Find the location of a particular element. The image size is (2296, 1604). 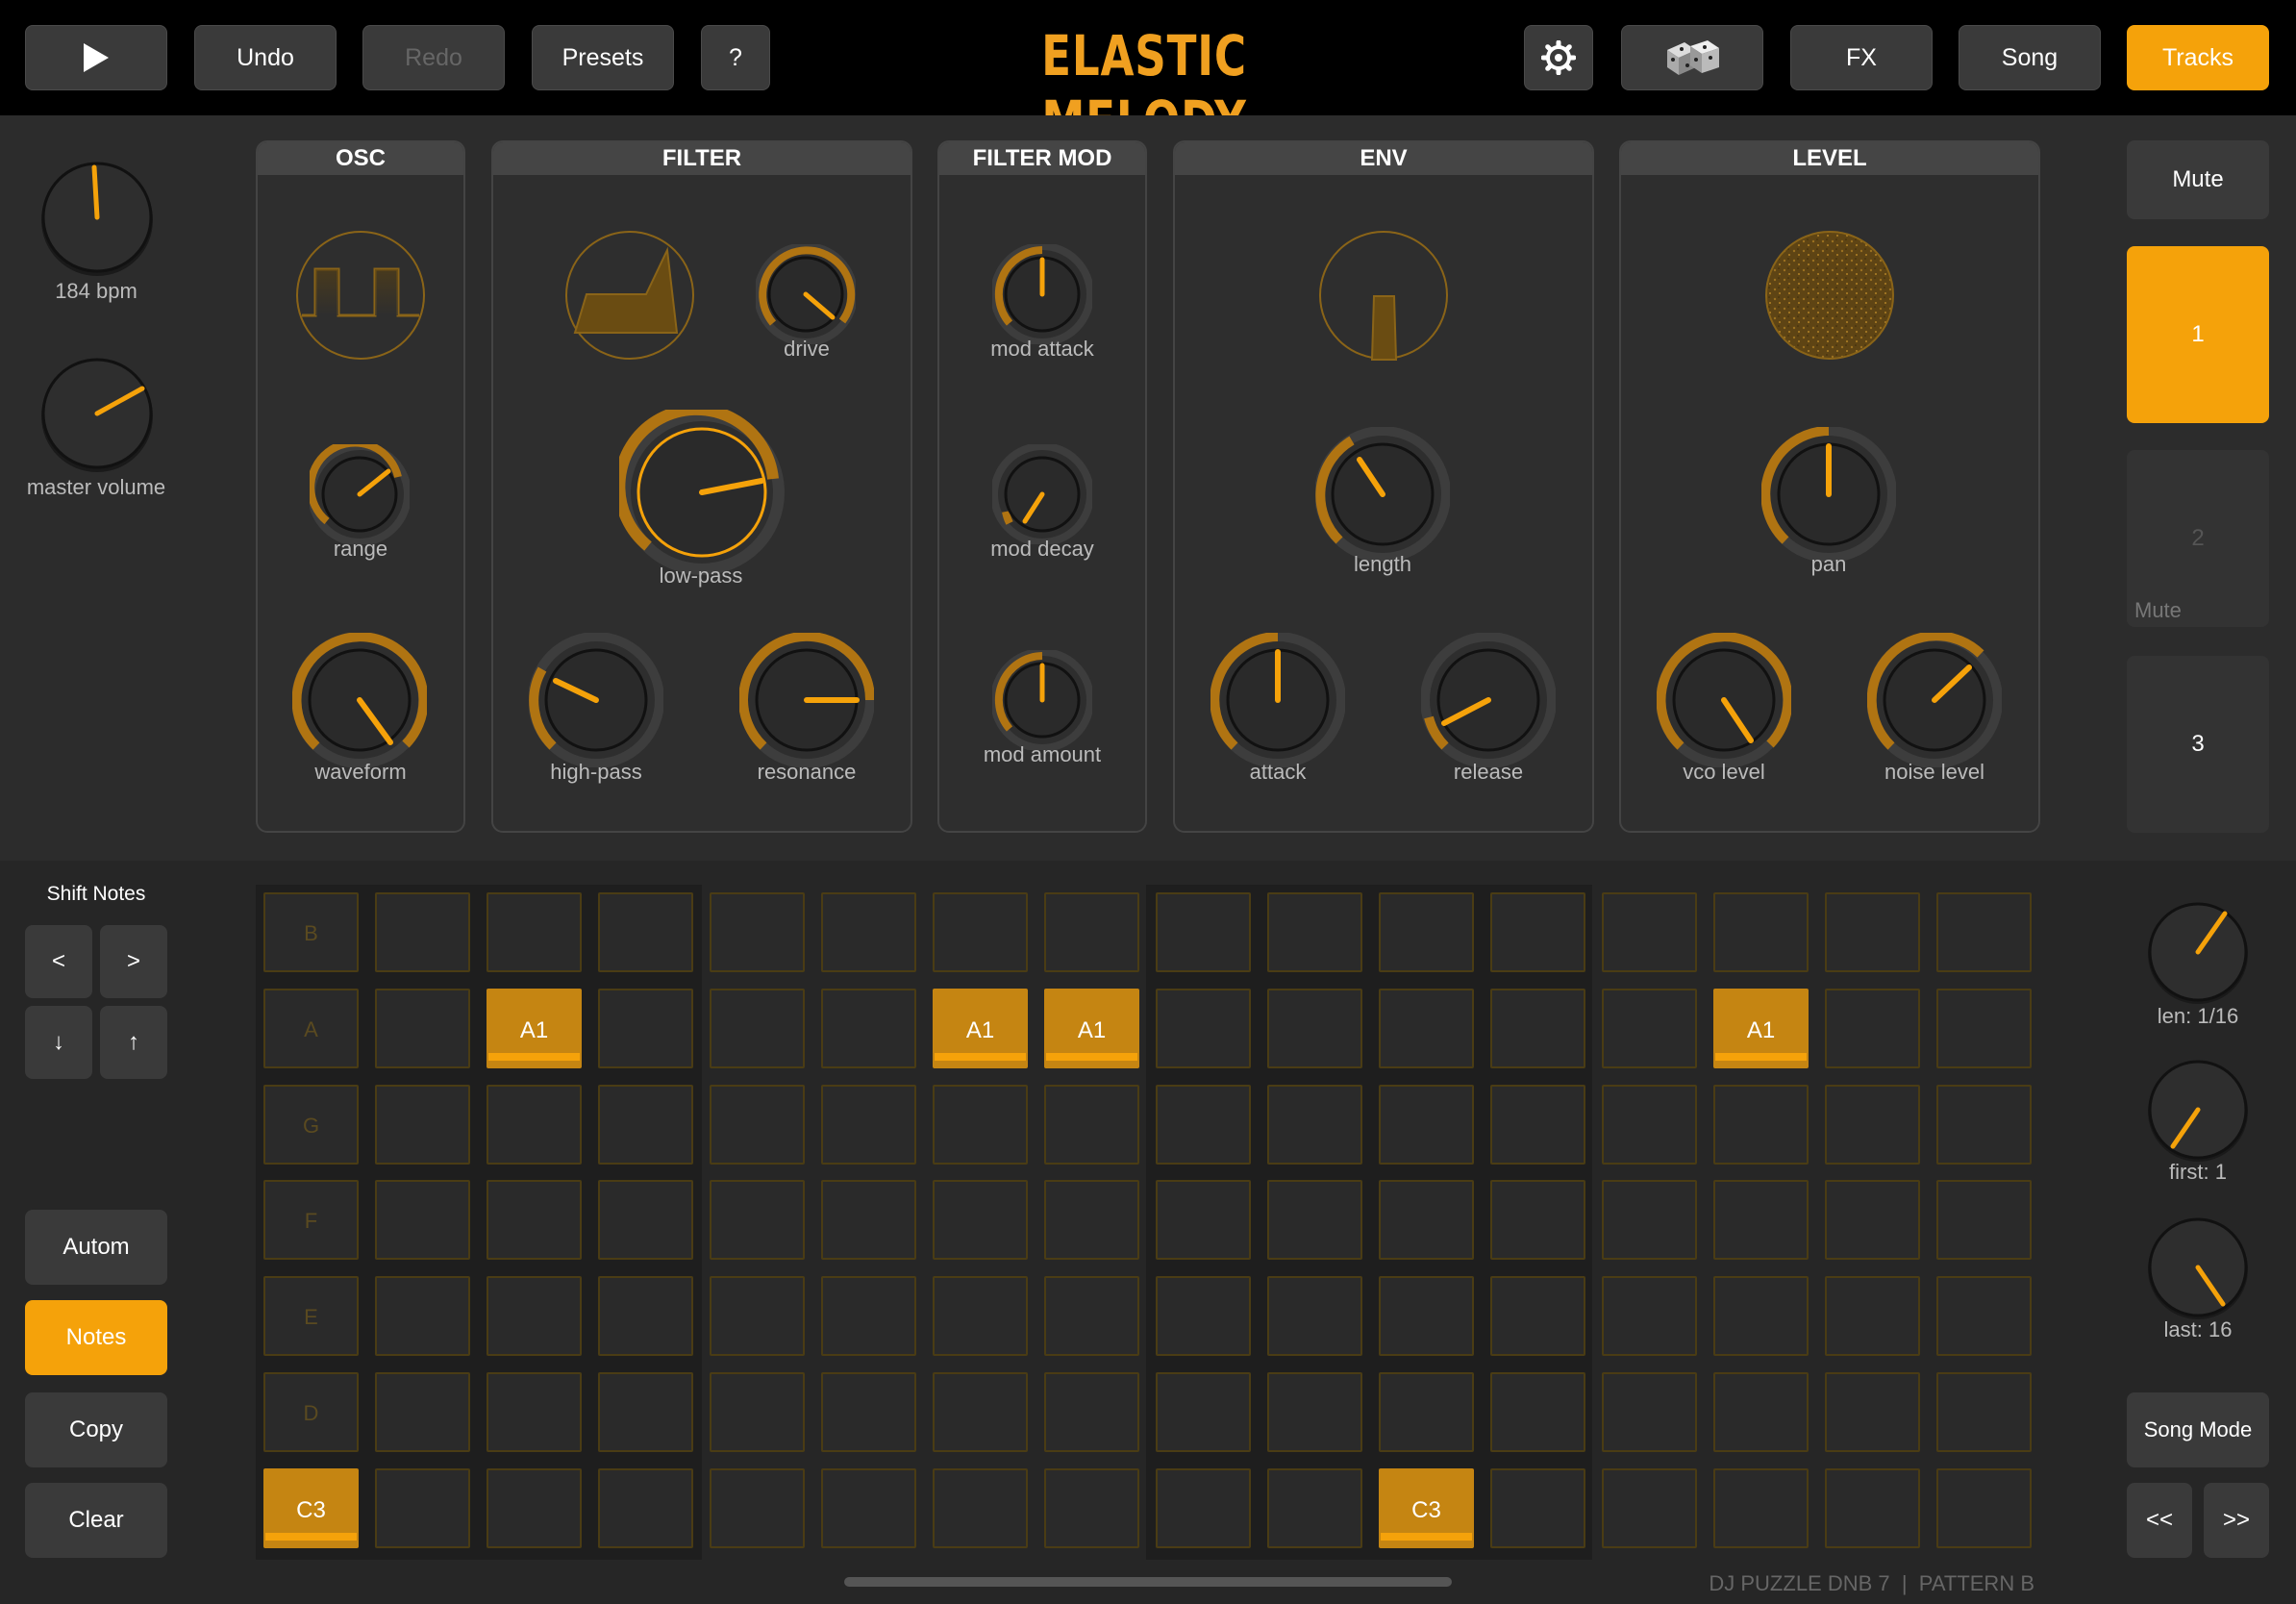

mute-button: Mute is located at coordinates (2198, 179).